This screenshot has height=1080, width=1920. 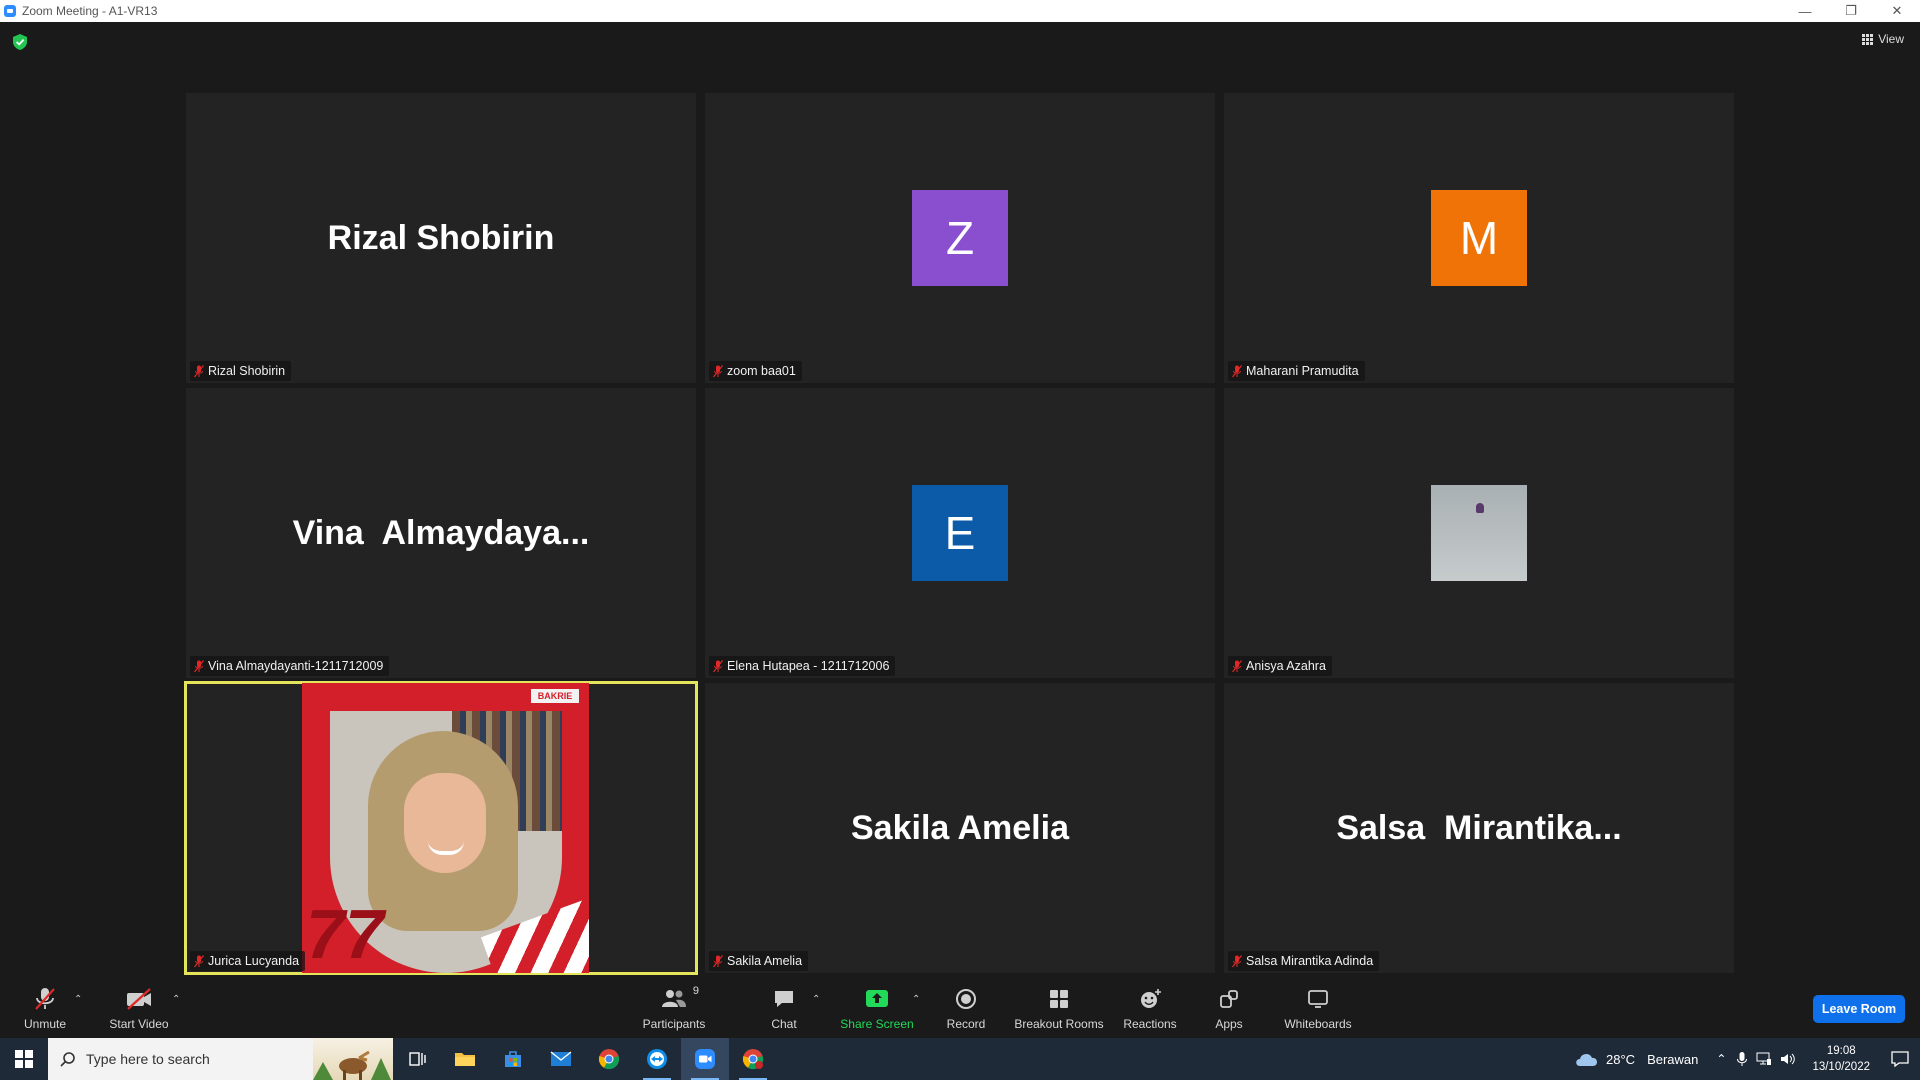 I want to click on system-tray: 28°C Berawan ⌃ 19:08 13/10/2022, so click(x=1747, y=1059).